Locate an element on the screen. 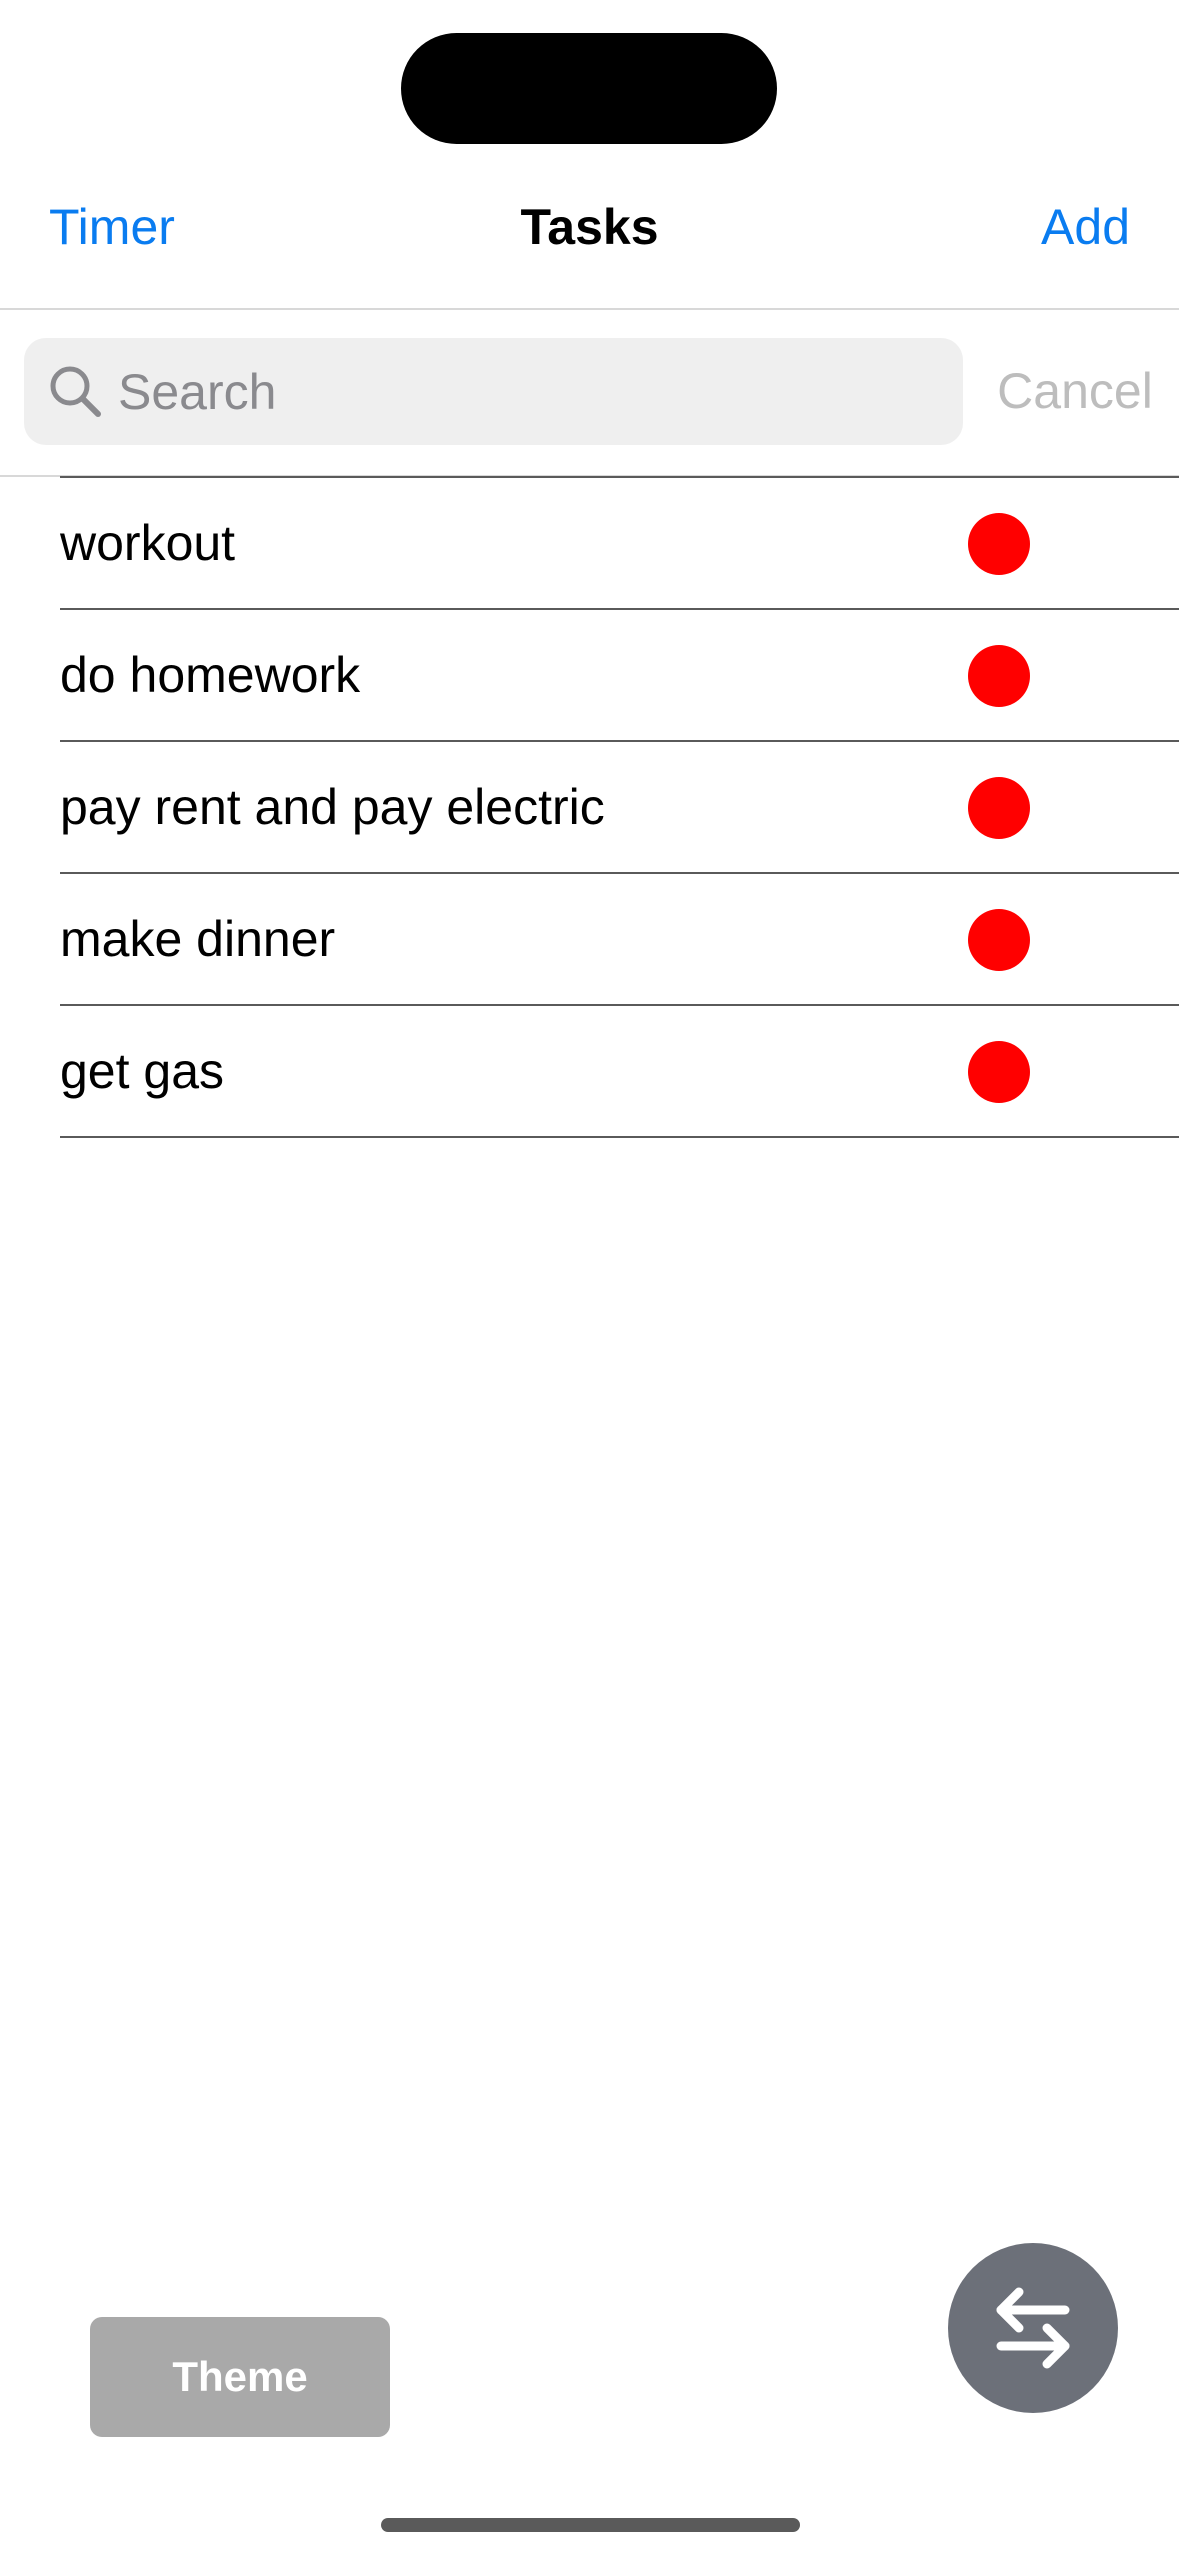 This screenshot has width=1179, height=2556. swap-button is located at coordinates (1033, 2328).